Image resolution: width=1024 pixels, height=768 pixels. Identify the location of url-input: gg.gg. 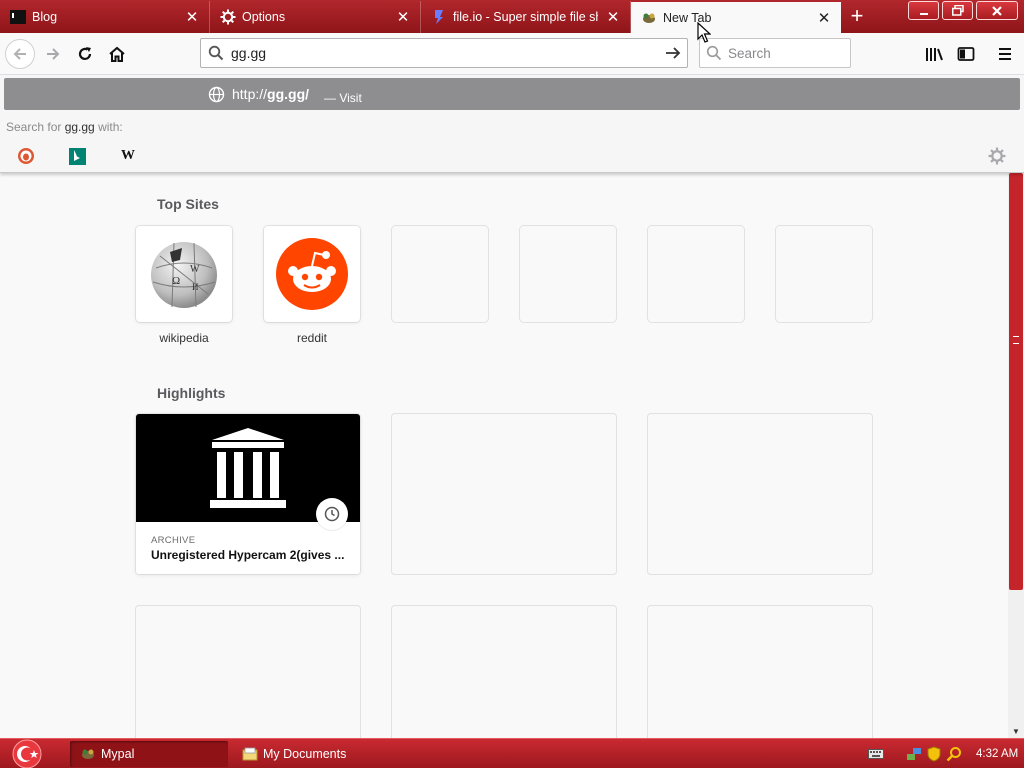
(445, 53).